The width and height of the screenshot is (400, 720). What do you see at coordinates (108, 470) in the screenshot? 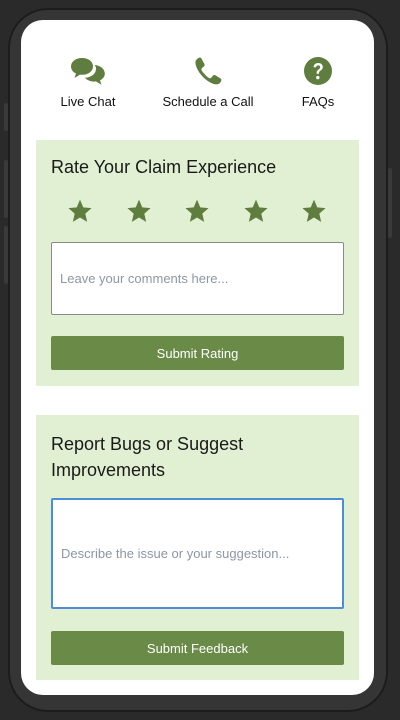
I see `feedback-title-line-2: Improvements` at bounding box center [108, 470].